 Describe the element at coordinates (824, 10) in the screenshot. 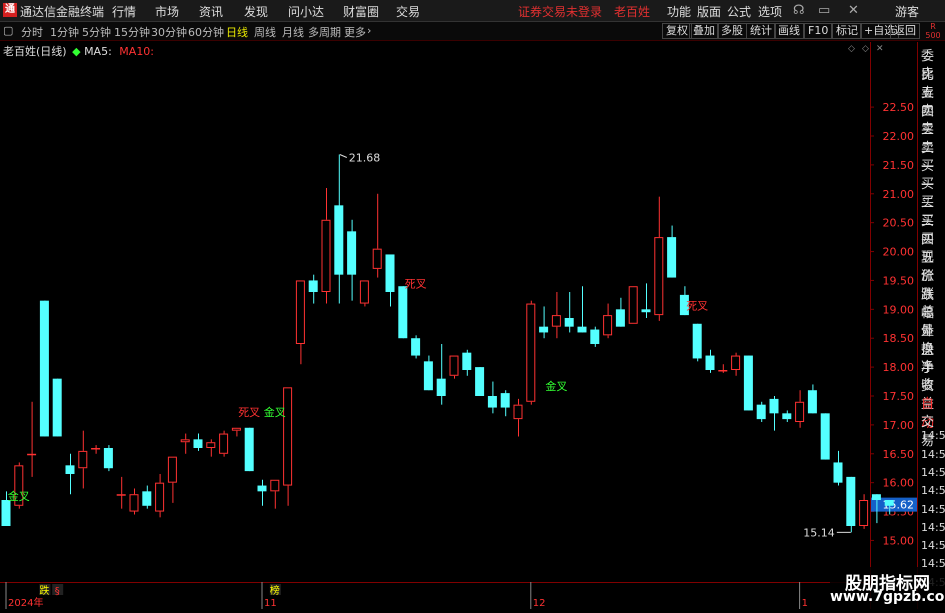

I see `minimize-icon: ▭` at that location.